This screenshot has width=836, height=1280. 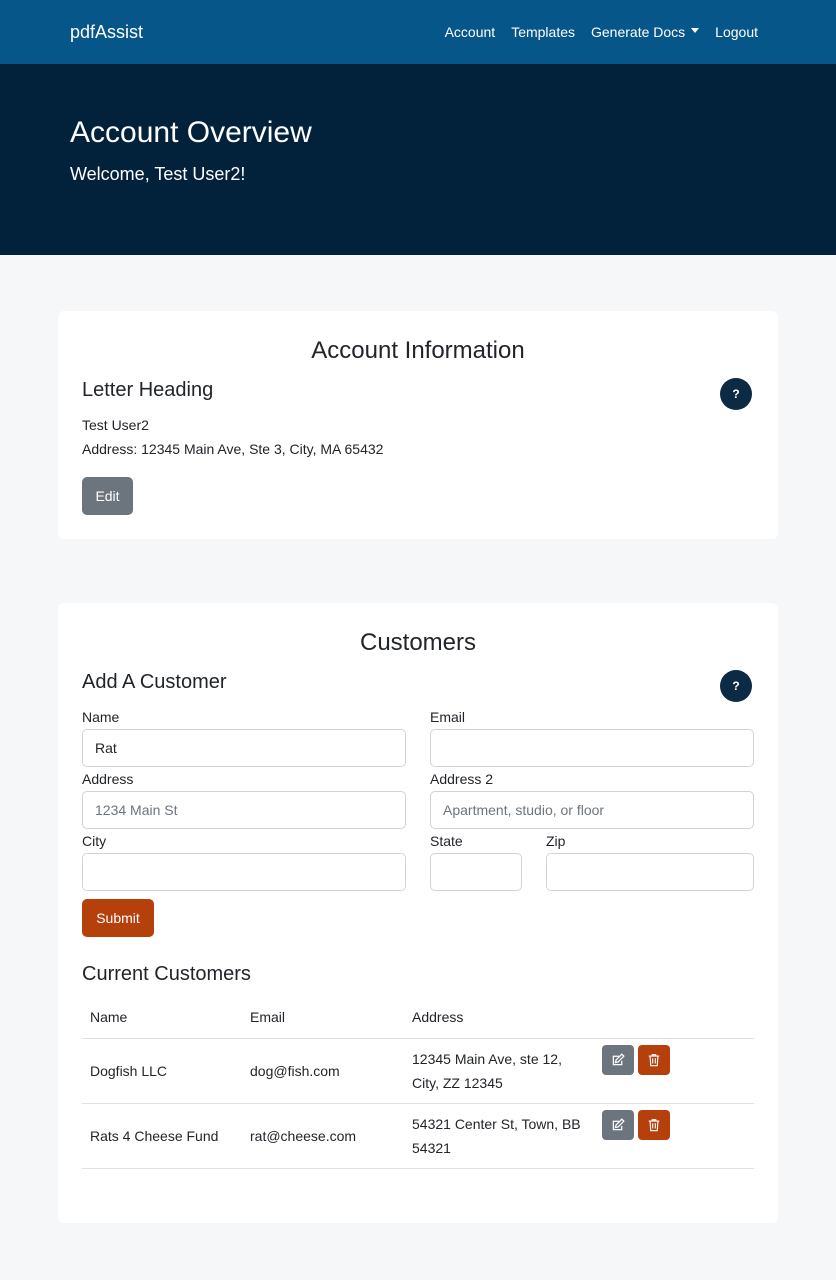 I want to click on name-label: Name, so click(x=101, y=717).